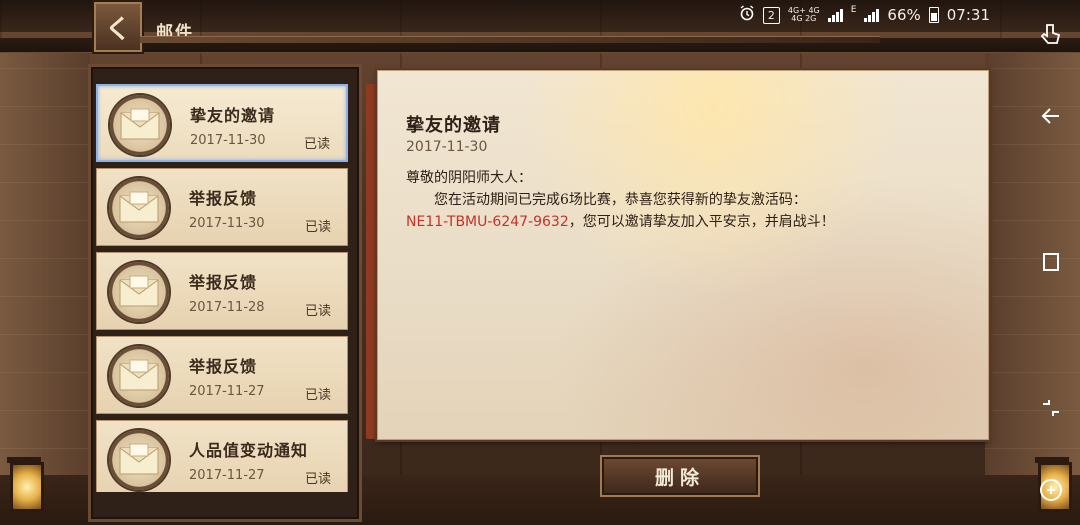 Image resolution: width=1080 pixels, height=525 pixels. I want to click on letter-paragraph: 您在活动期间已完成6场比赛，恭喜您获得新的挚友激活码：, so click(620, 200).